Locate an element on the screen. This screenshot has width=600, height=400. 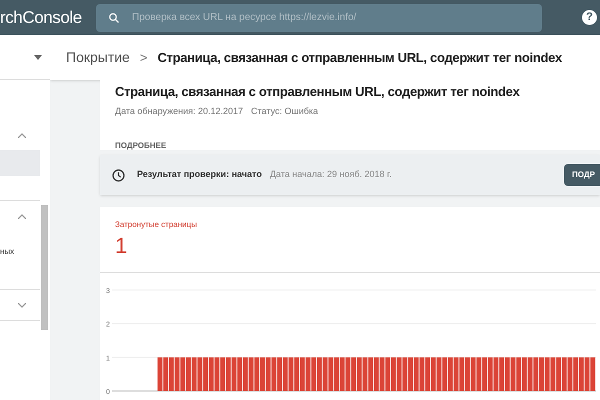
search-field: Проверка всех URL на ресурсе https://lezvie.info/ is located at coordinates (319, 18).